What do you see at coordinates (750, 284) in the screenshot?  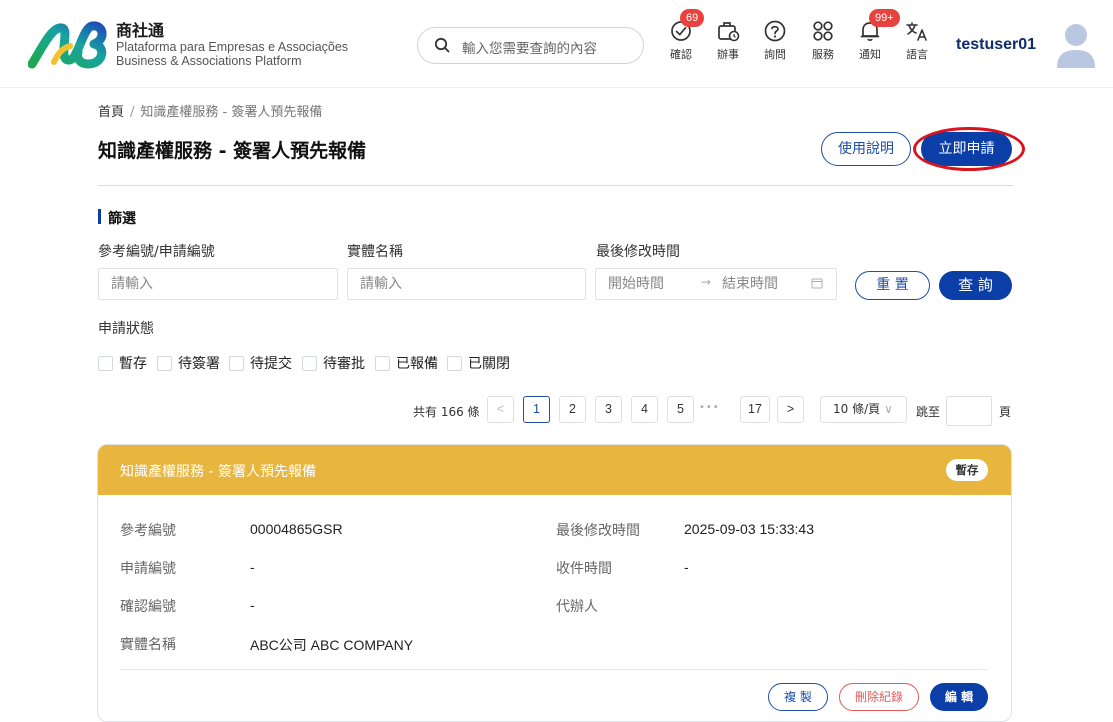 I see `end-date-input: 結束時間` at bounding box center [750, 284].